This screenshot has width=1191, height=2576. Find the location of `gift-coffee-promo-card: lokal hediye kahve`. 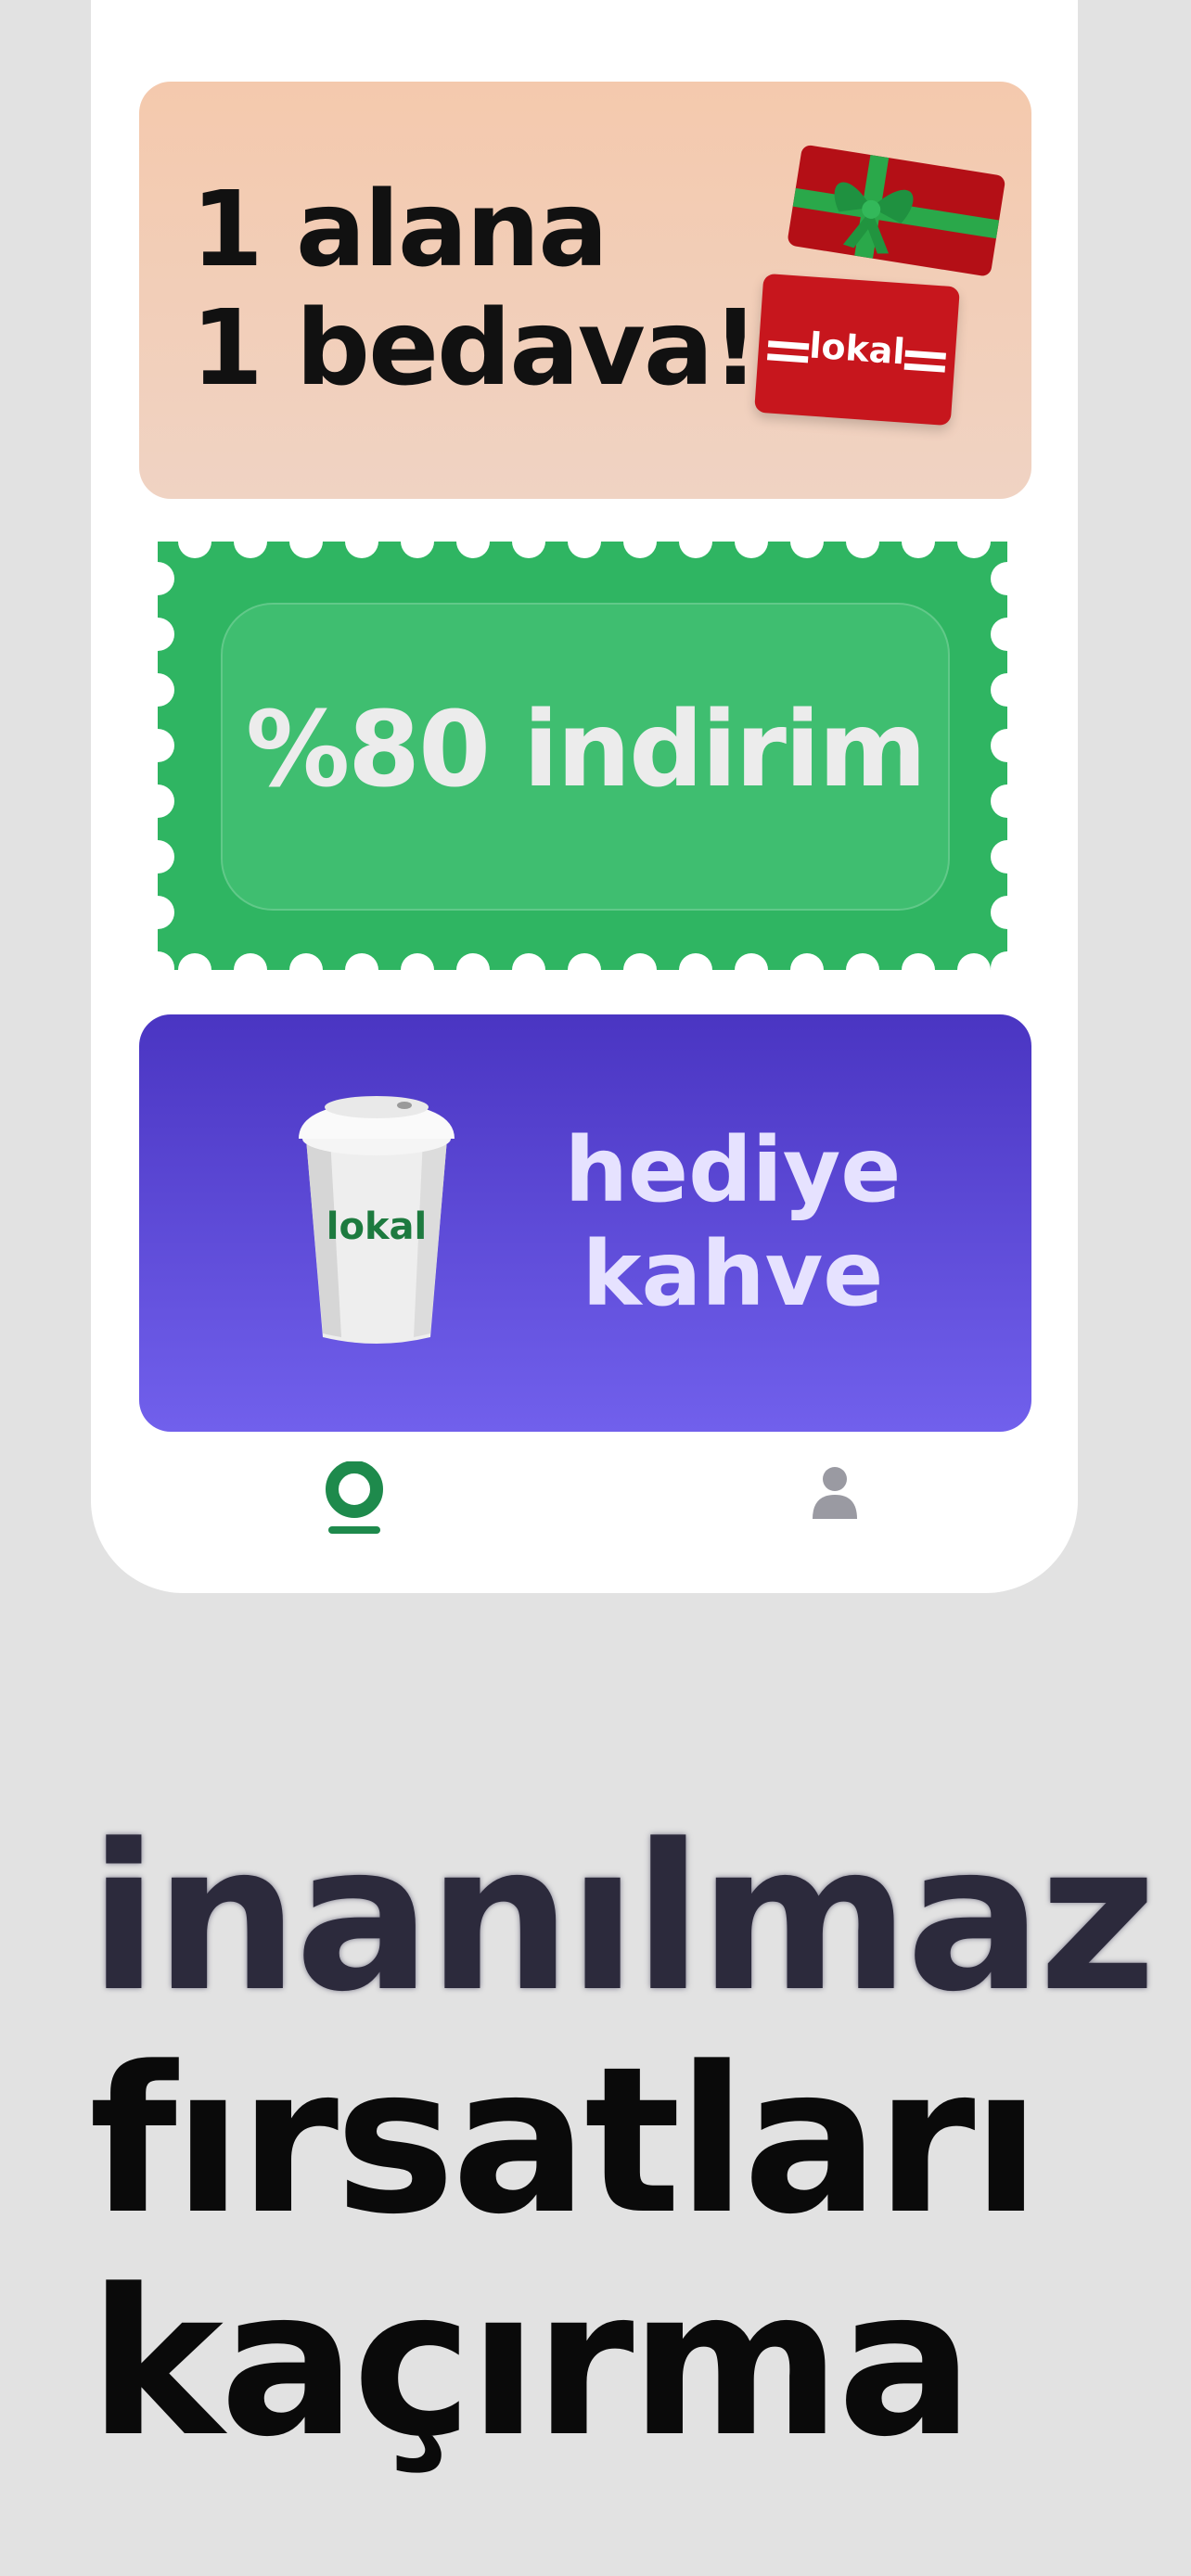

gift-coffee-promo-card: lokal hediye kahve is located at coordinates (585, 1223).